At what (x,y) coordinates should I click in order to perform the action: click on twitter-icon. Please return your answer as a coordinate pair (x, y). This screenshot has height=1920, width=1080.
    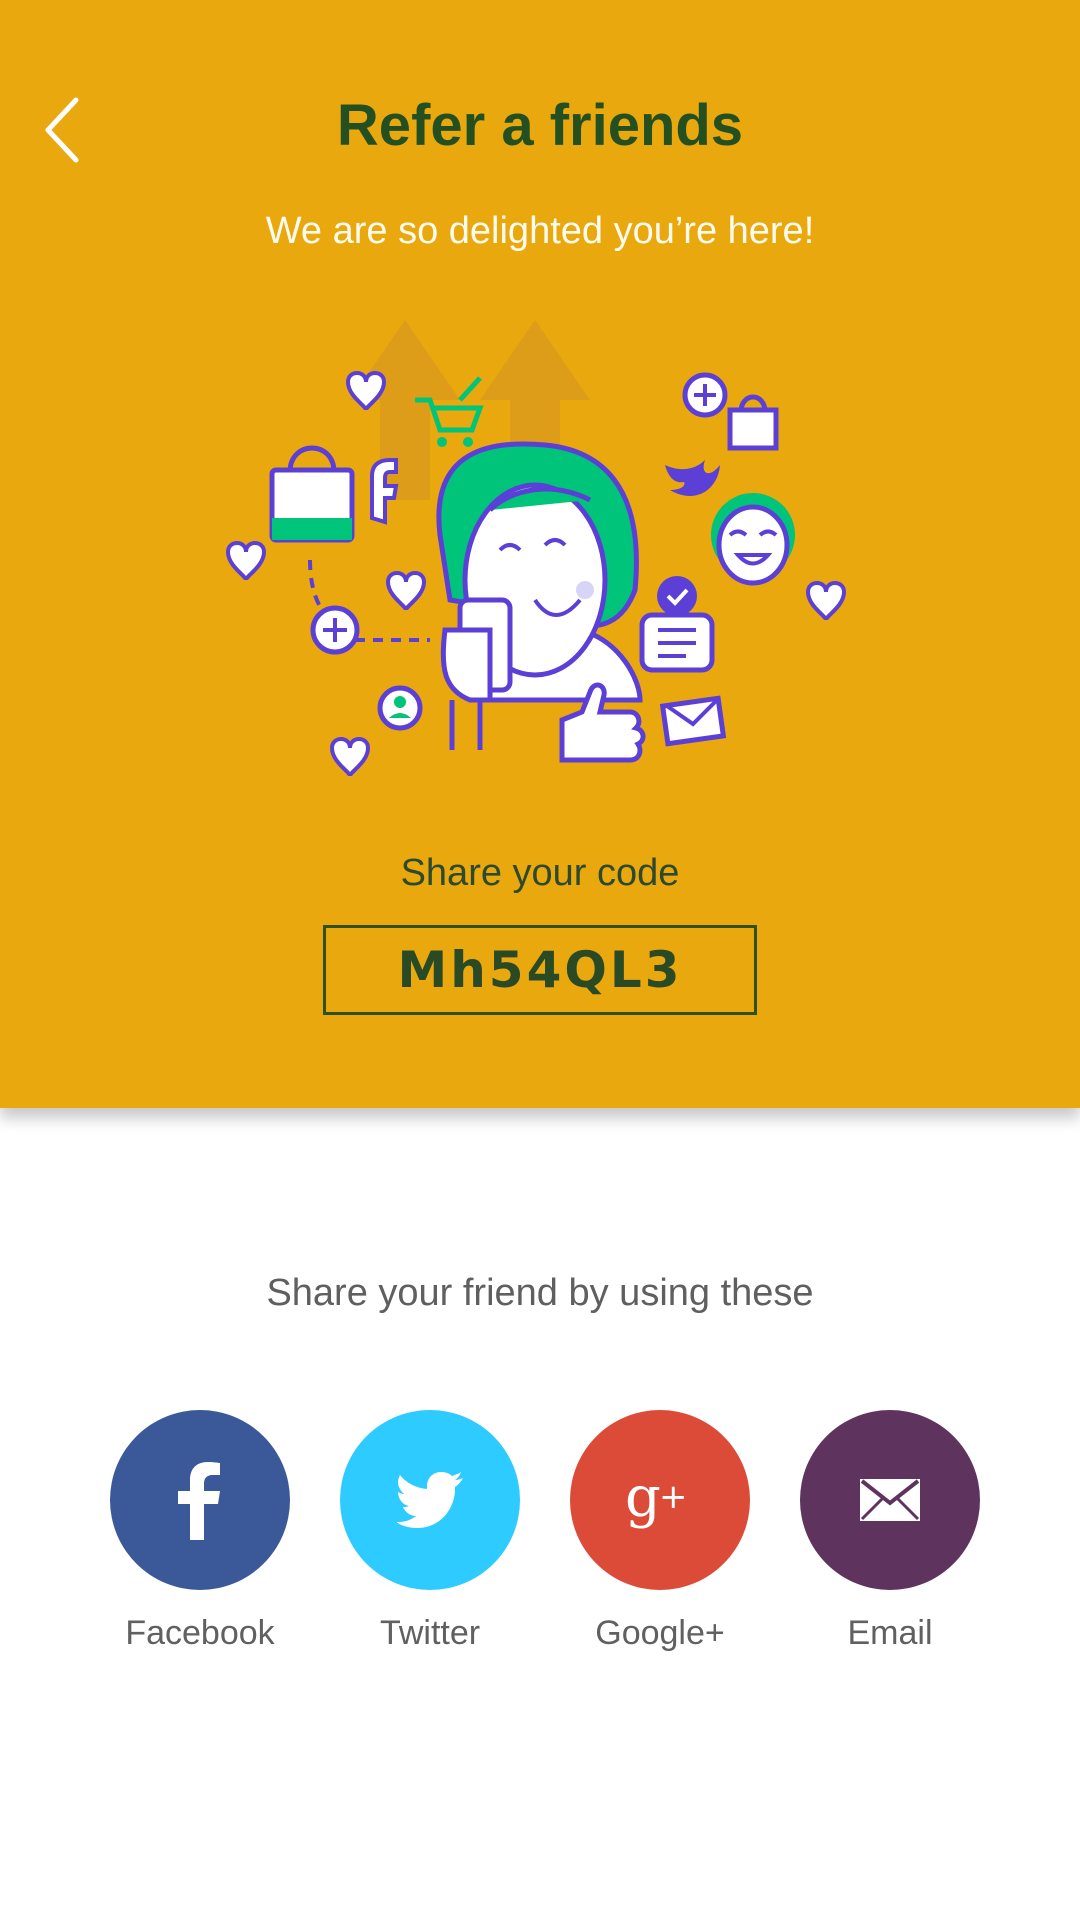
    Looking at the image, I should click on (430, 1500).